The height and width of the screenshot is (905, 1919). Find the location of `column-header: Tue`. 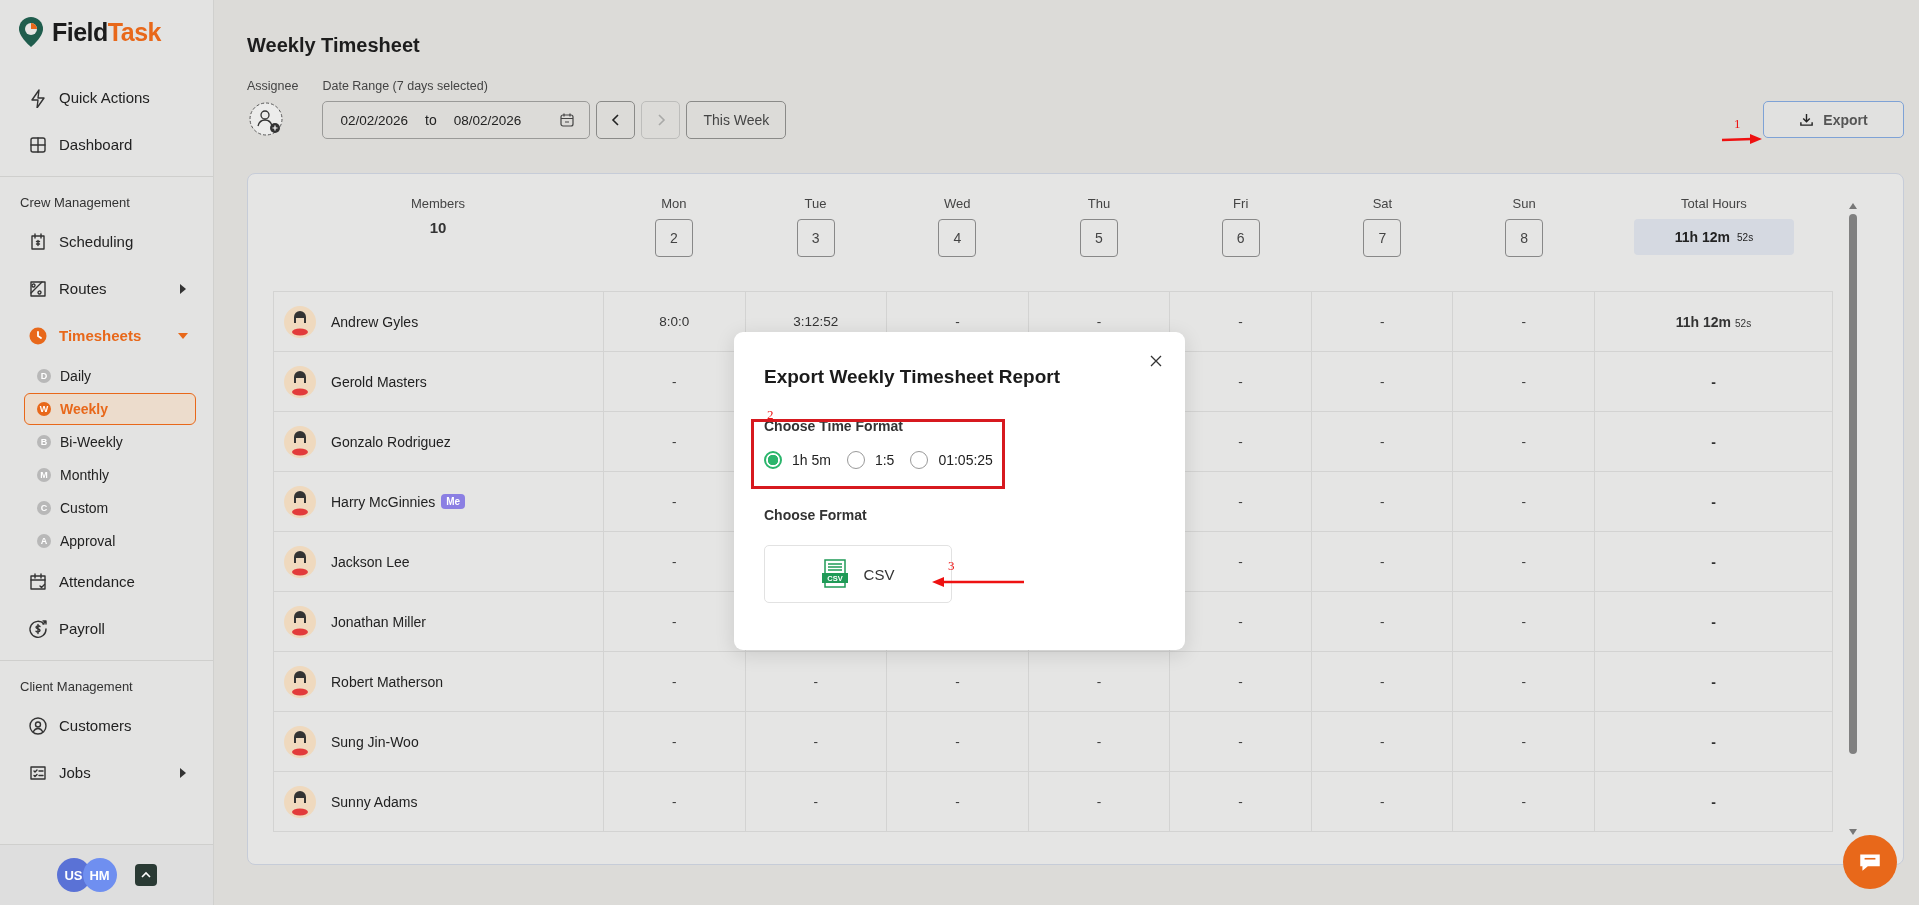

column-header: Tue is located at coordinates (815, 203).